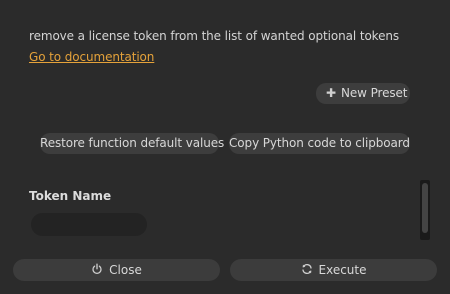 This screenshot has width=450, height=294. I want to click on scrollbar-thumb, so click(425, 208).